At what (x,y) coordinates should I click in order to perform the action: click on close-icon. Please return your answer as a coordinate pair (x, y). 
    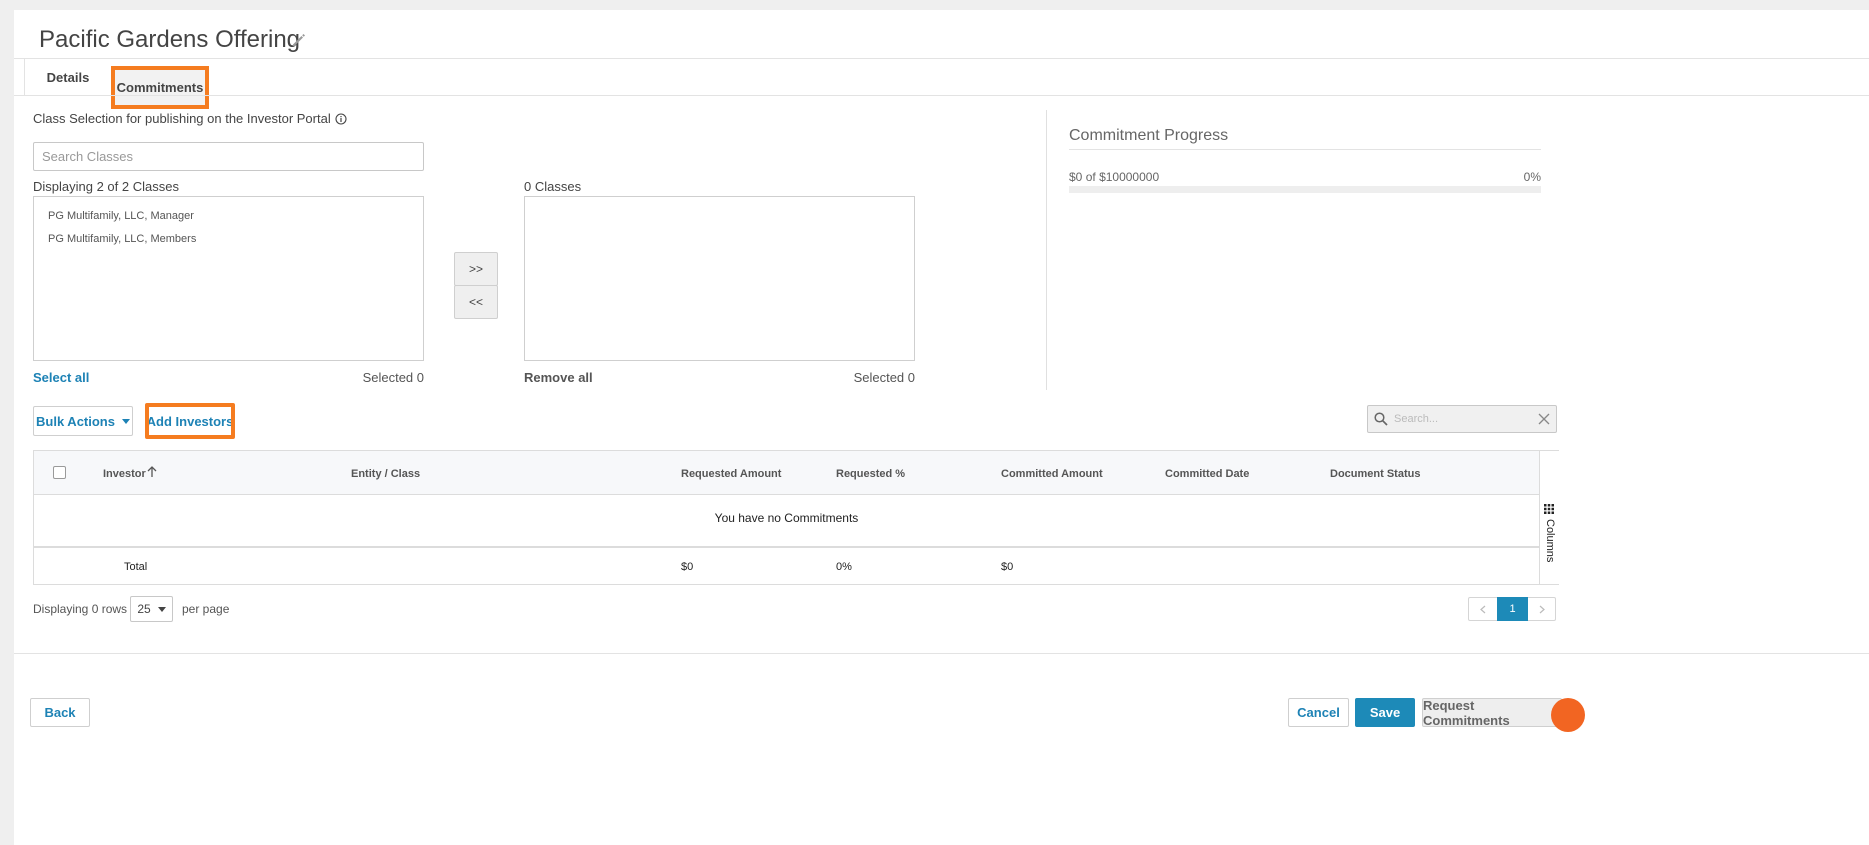
    Looking at the image, I should click on (1544, 419).